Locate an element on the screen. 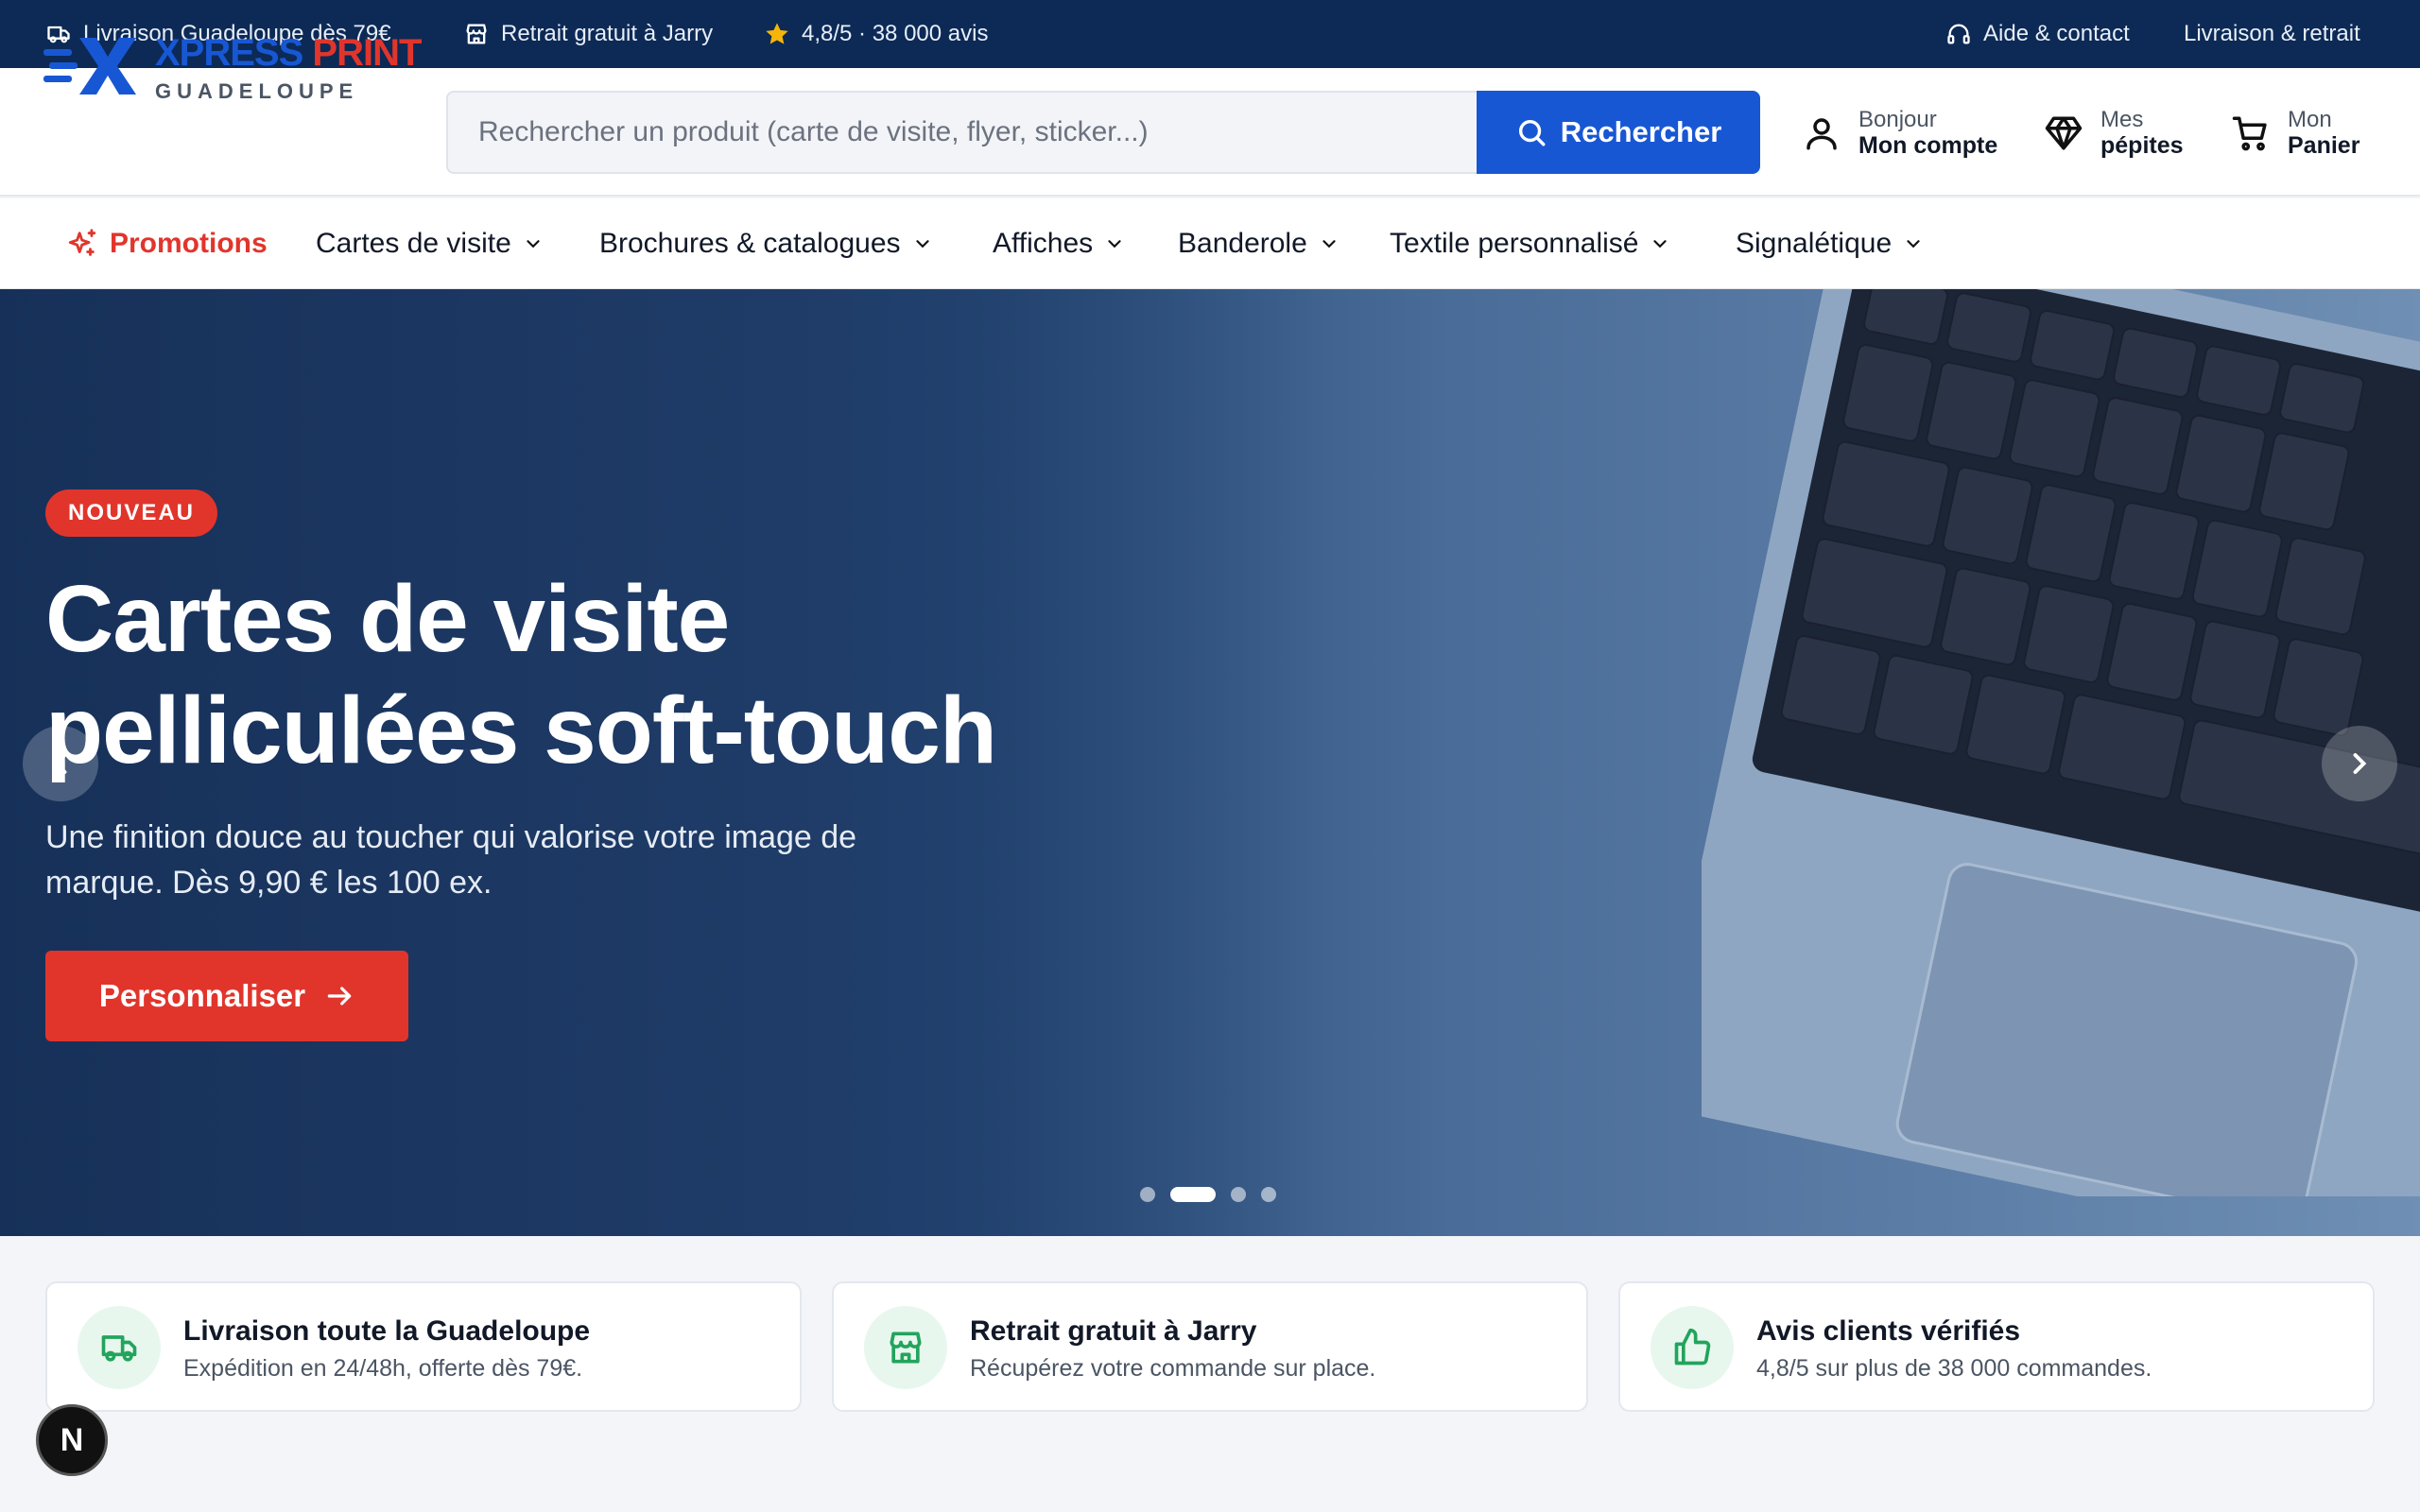 Image resolution: width=2420 pixels, height=1512 pixels. truck-icon is located at coordinates (119, 1348).